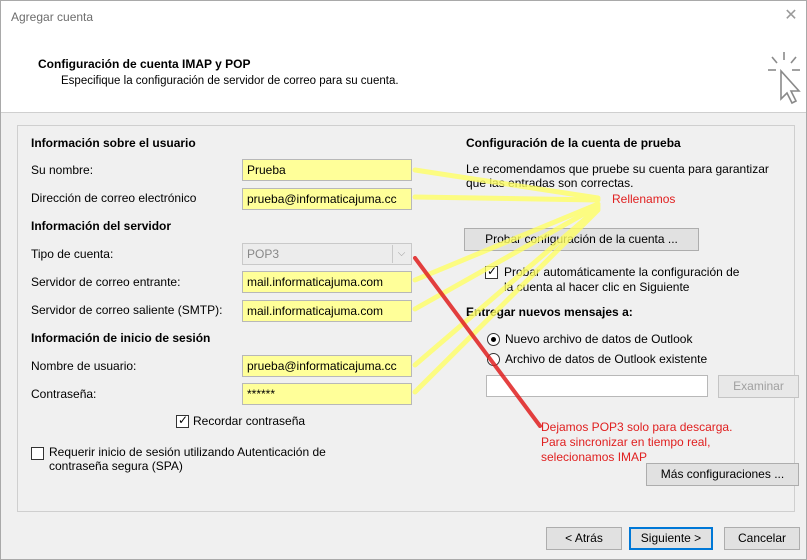 This screenshot has width=807, height=560. What do you see at coordinates (493, 359) in the screenshot?
I see `existing-data-file-radio` at bounding box center [493, 359].